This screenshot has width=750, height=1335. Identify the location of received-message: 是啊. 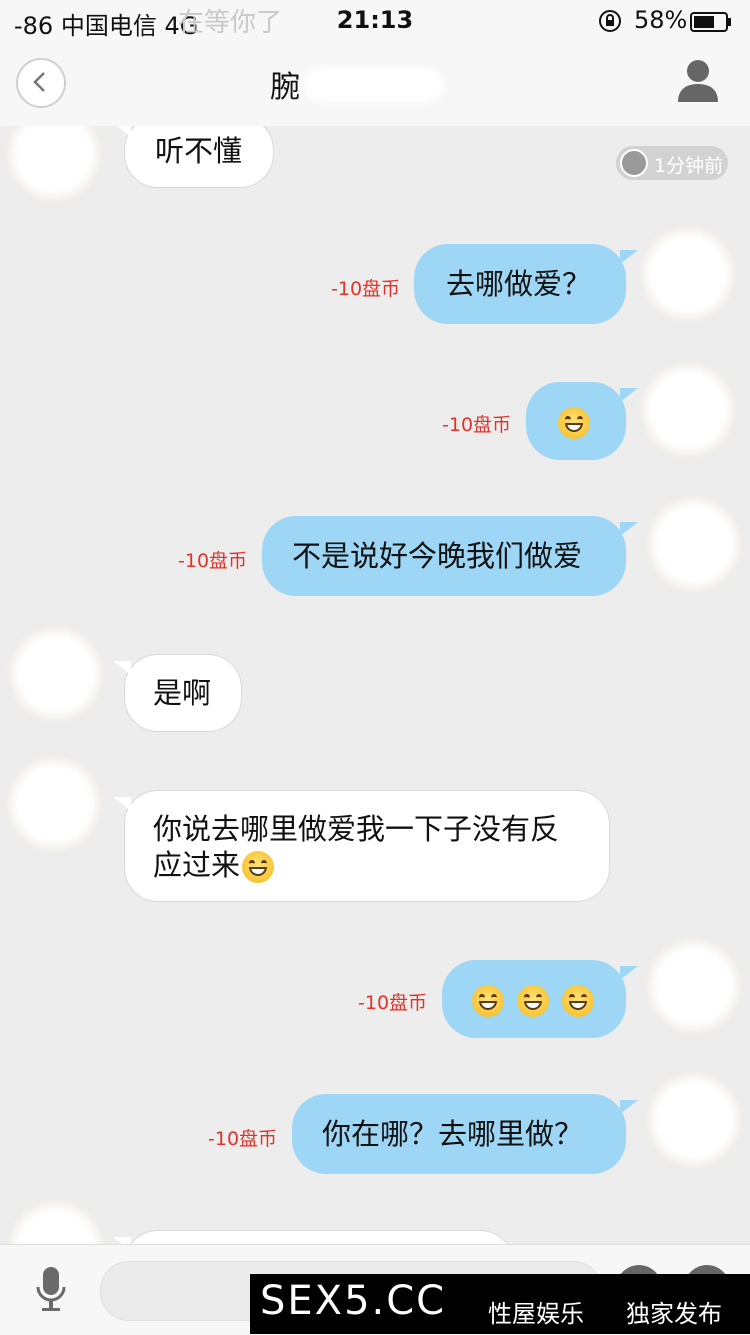
(177, 693).